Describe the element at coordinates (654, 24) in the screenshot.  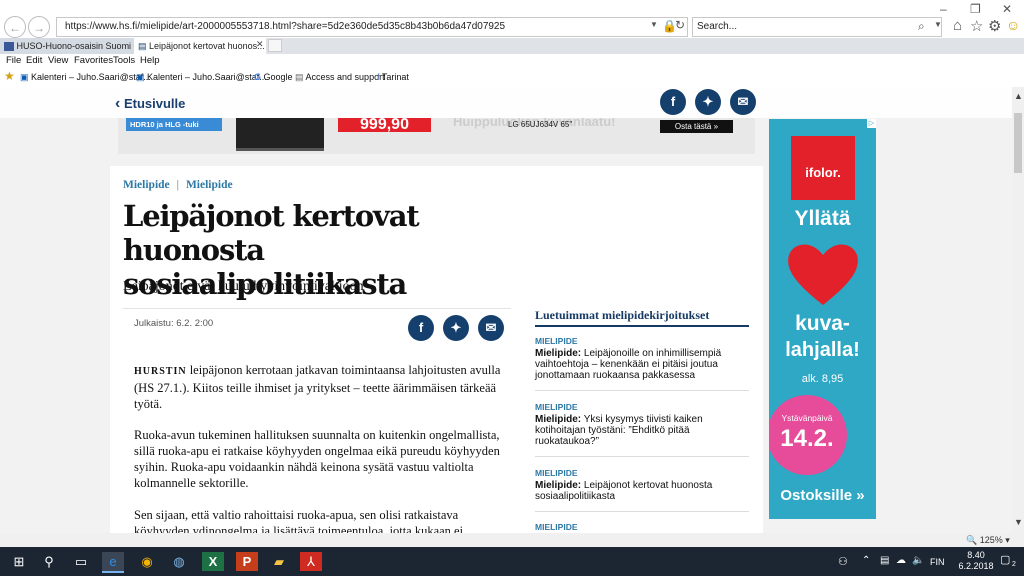
I see `dropdown-arrow-icon: ▼` at that location.